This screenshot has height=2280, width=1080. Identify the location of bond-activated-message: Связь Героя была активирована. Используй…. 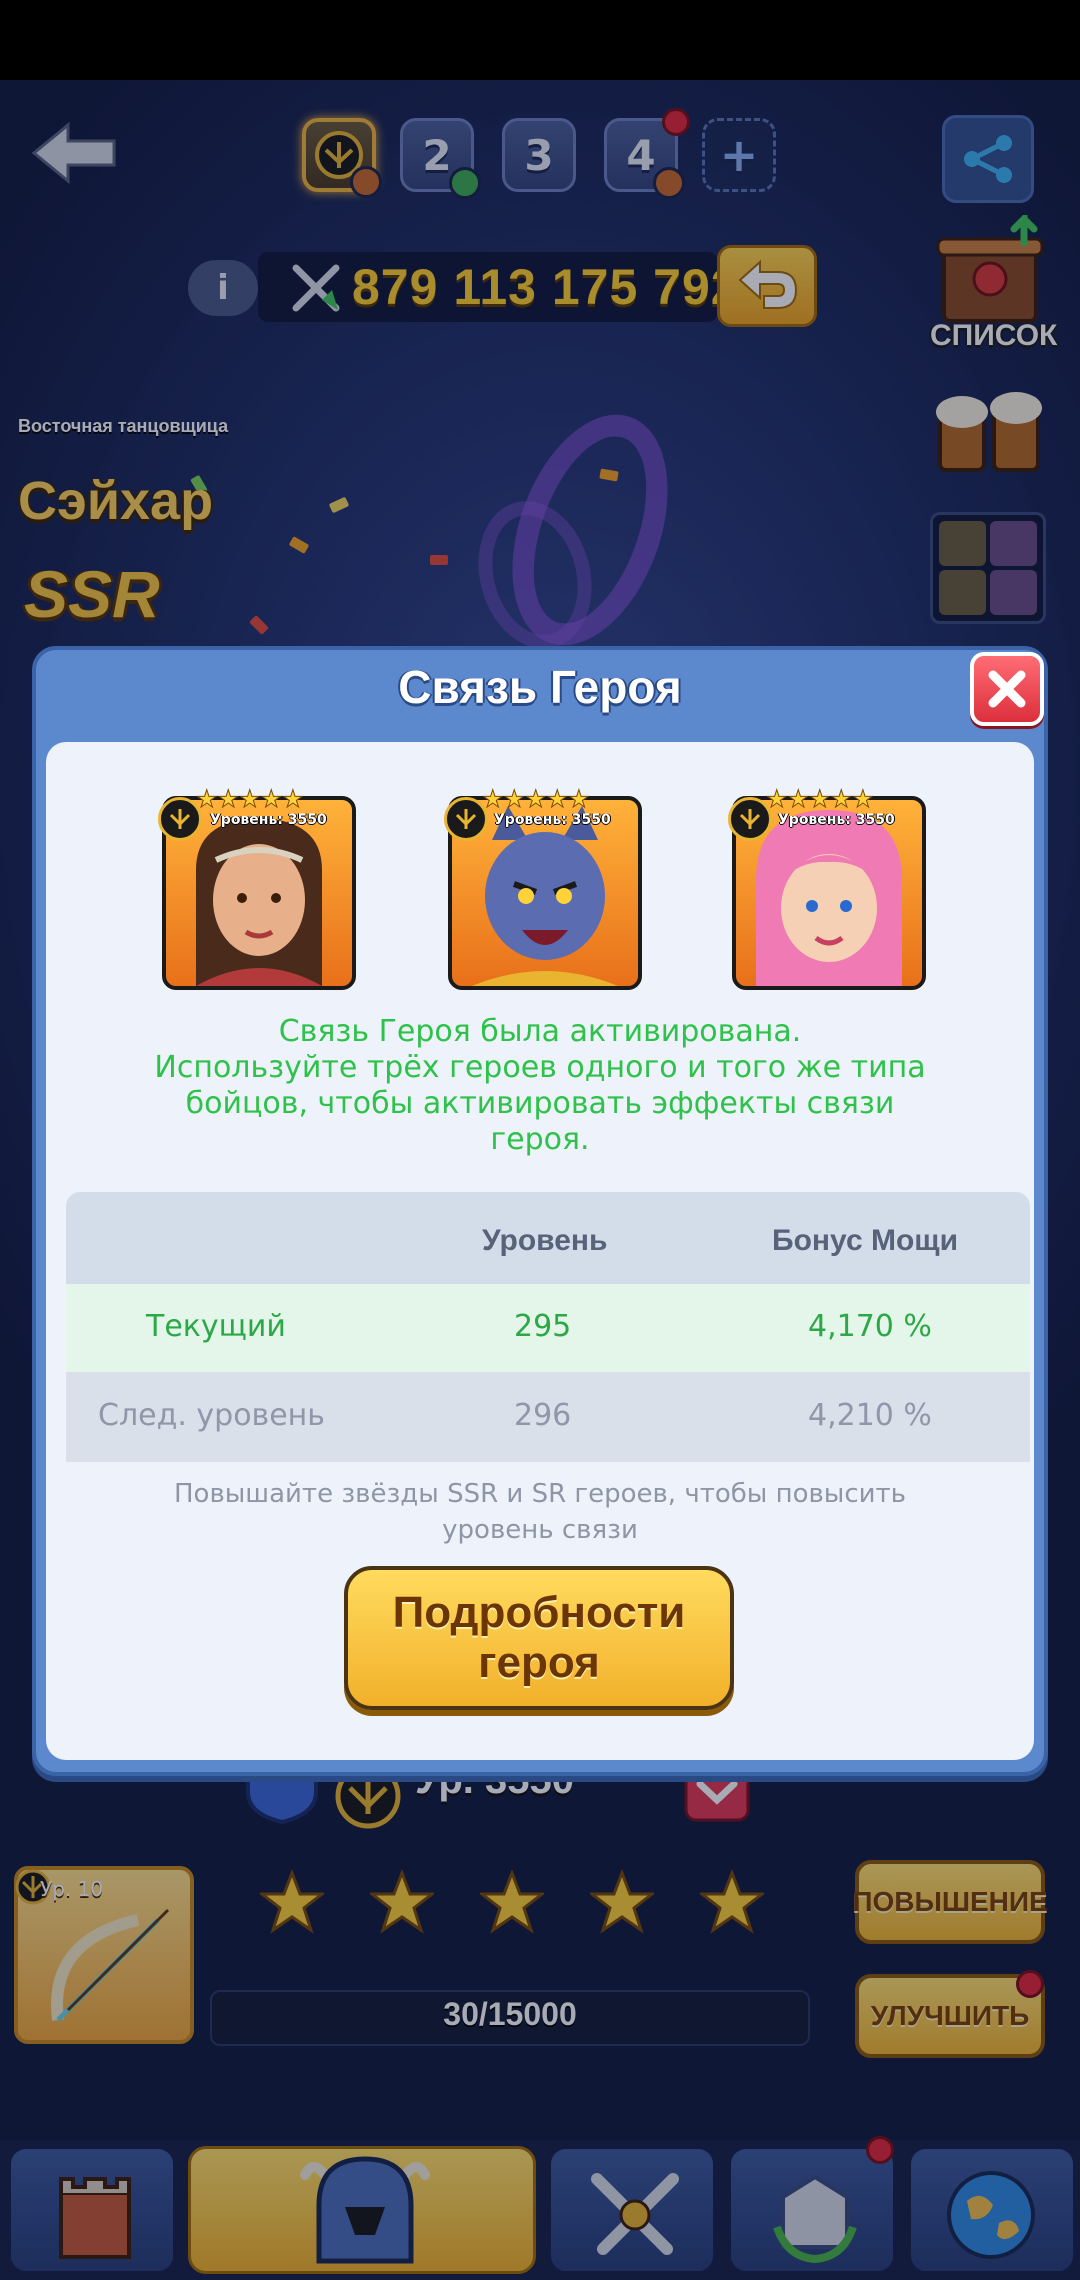
(540, 1086).